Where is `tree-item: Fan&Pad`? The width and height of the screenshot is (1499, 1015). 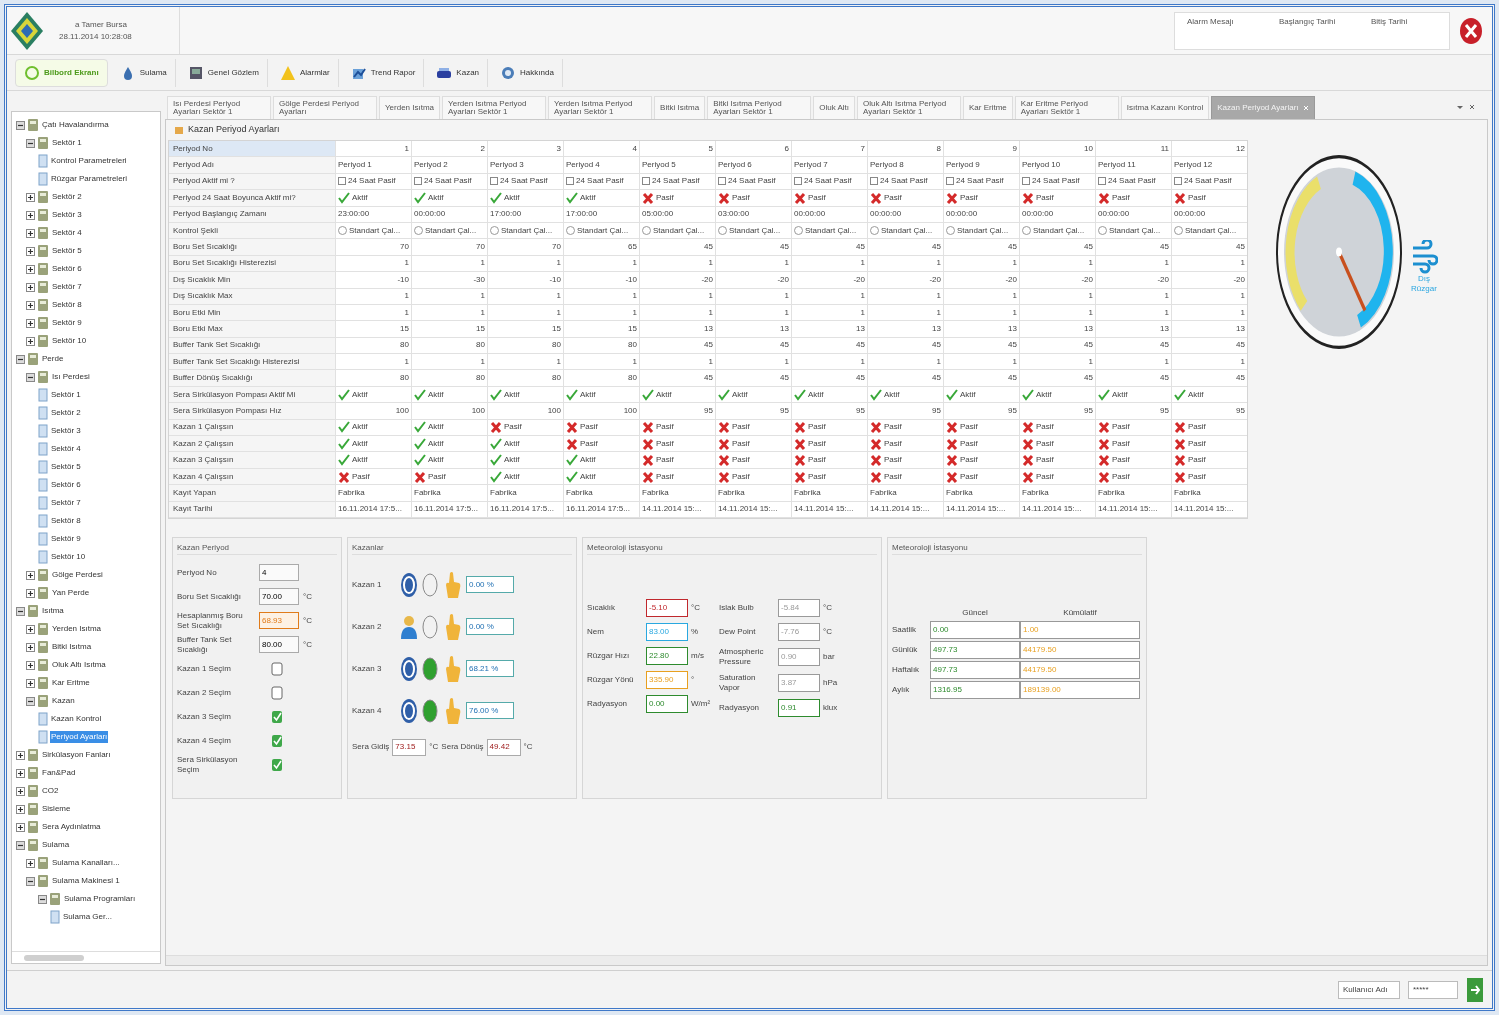
tree-item: Fan&Pad is located at coordinates (59, 773).